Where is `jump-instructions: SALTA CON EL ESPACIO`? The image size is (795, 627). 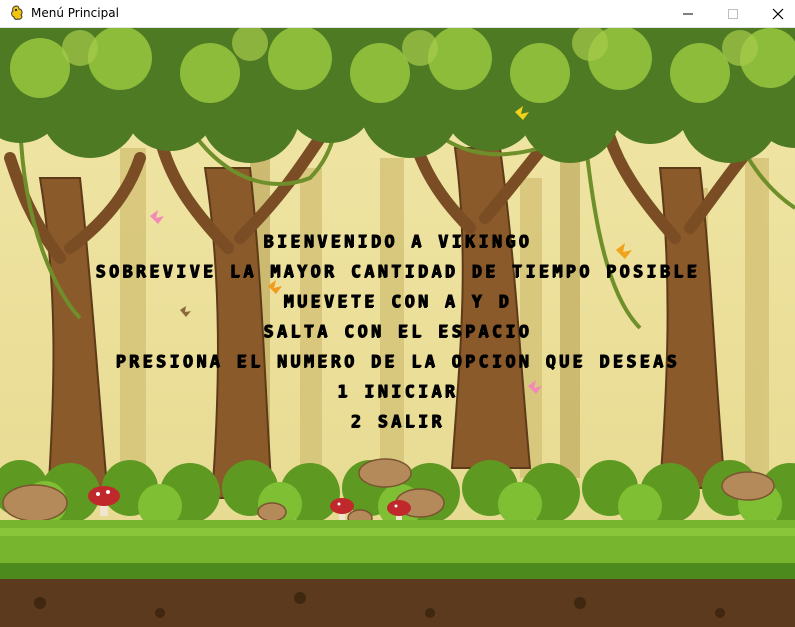 jump-instructions: SALTA CON EL ESPACIO is located at coordinates (397, 332).